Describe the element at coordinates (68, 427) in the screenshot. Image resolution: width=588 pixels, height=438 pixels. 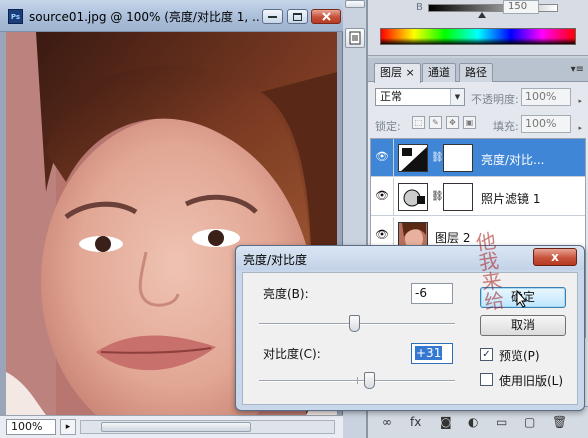
I see `status-menu-button: ▸` at that location.